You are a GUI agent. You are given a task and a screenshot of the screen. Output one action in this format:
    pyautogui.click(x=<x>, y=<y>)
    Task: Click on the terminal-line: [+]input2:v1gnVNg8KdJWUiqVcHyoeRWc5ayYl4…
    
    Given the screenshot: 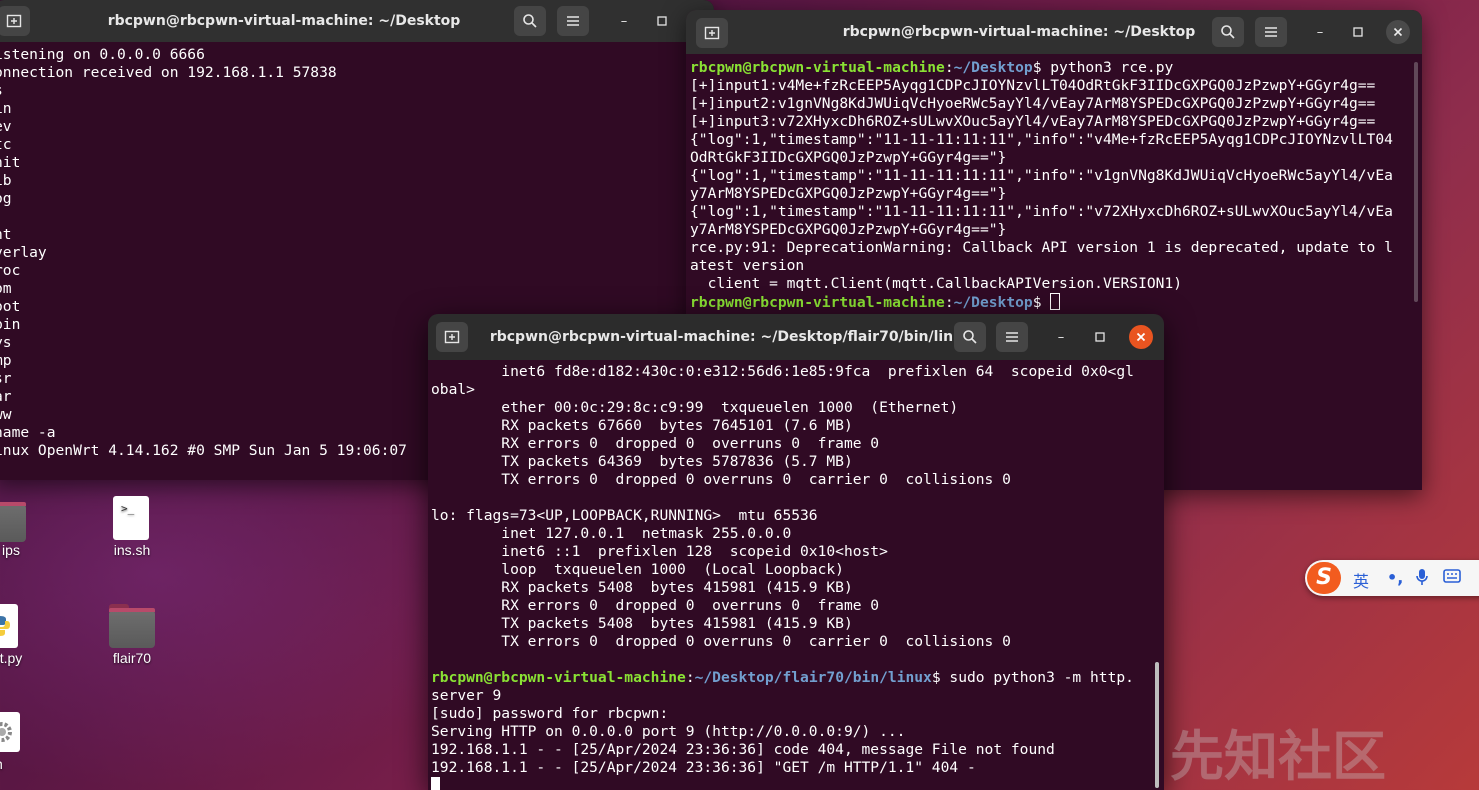 What is the action you would take?
    pyautogui.click(x=1033, y=103)
    